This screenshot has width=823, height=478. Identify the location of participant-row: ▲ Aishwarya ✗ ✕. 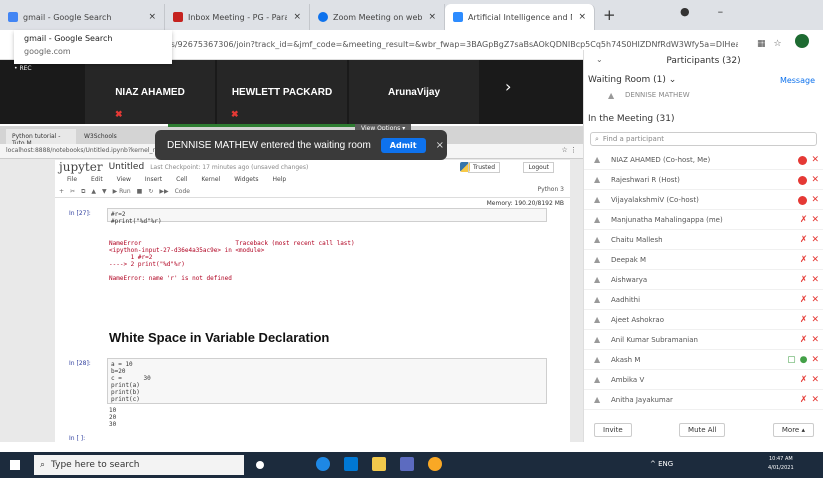
(703, 280).